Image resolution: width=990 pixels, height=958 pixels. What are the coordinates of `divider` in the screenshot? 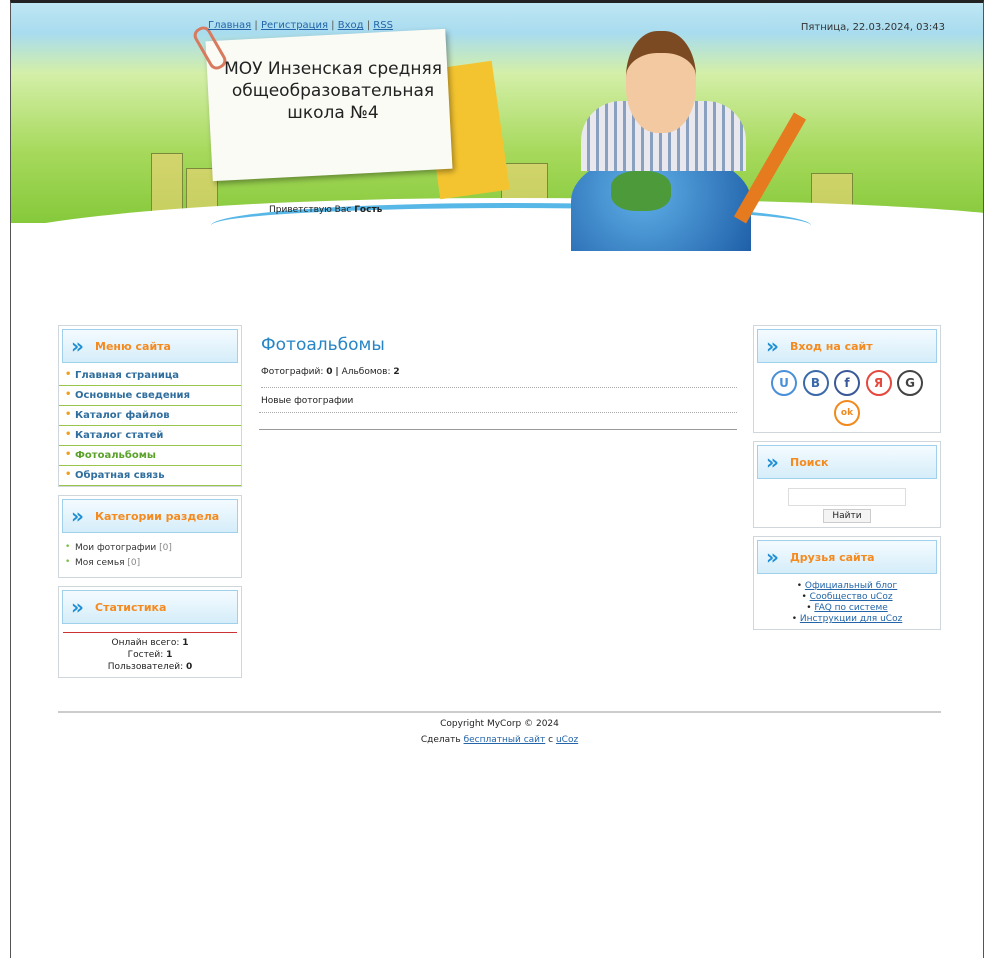 It's located at (150, 632).